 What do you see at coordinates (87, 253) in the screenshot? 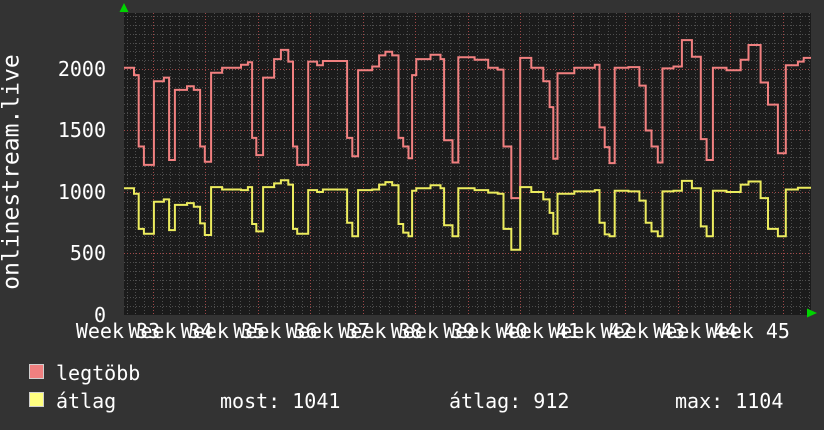
I see `y-tick-label: 500` at bounding box center [87, 253].